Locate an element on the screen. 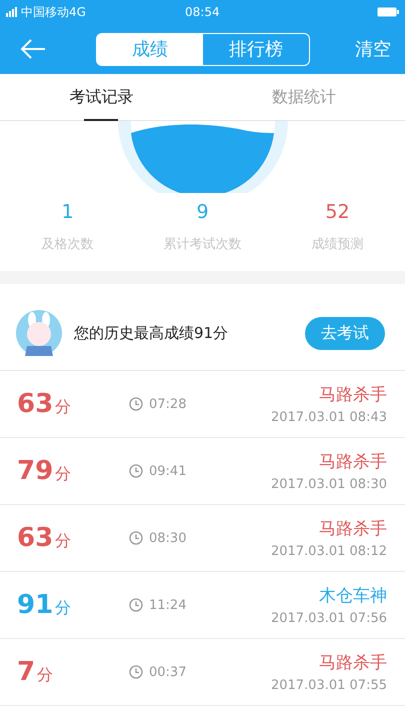 The width and height of the screenshot is (405, 720). stat-value: 52 is located at coordinates (337, 212).